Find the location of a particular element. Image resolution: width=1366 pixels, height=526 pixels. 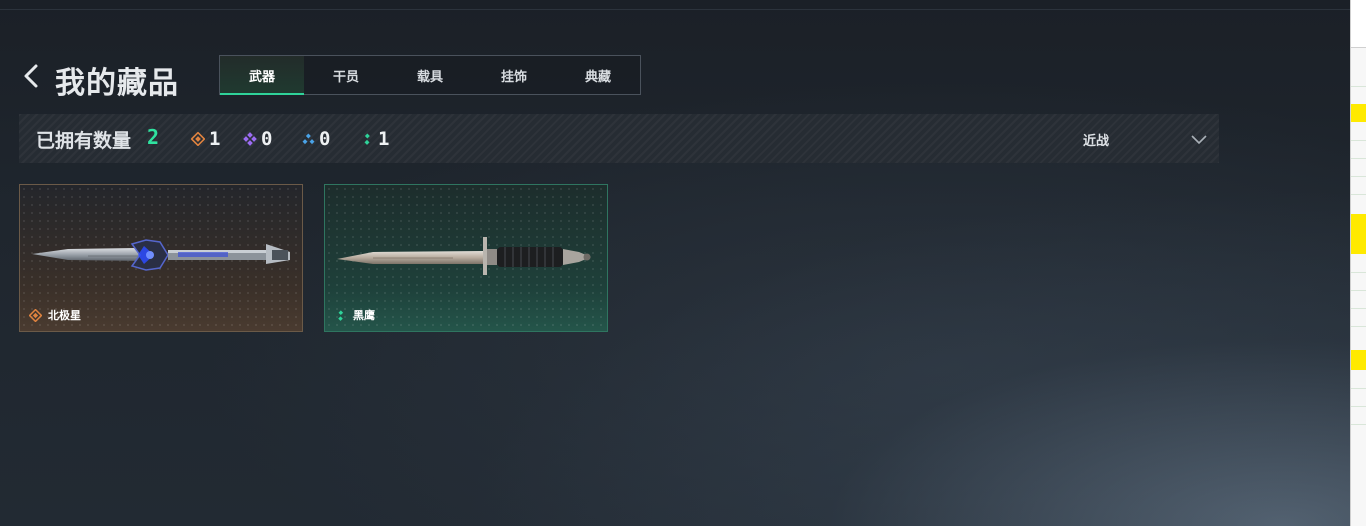

owned-count: 2 is located at coordinates (153, 137).